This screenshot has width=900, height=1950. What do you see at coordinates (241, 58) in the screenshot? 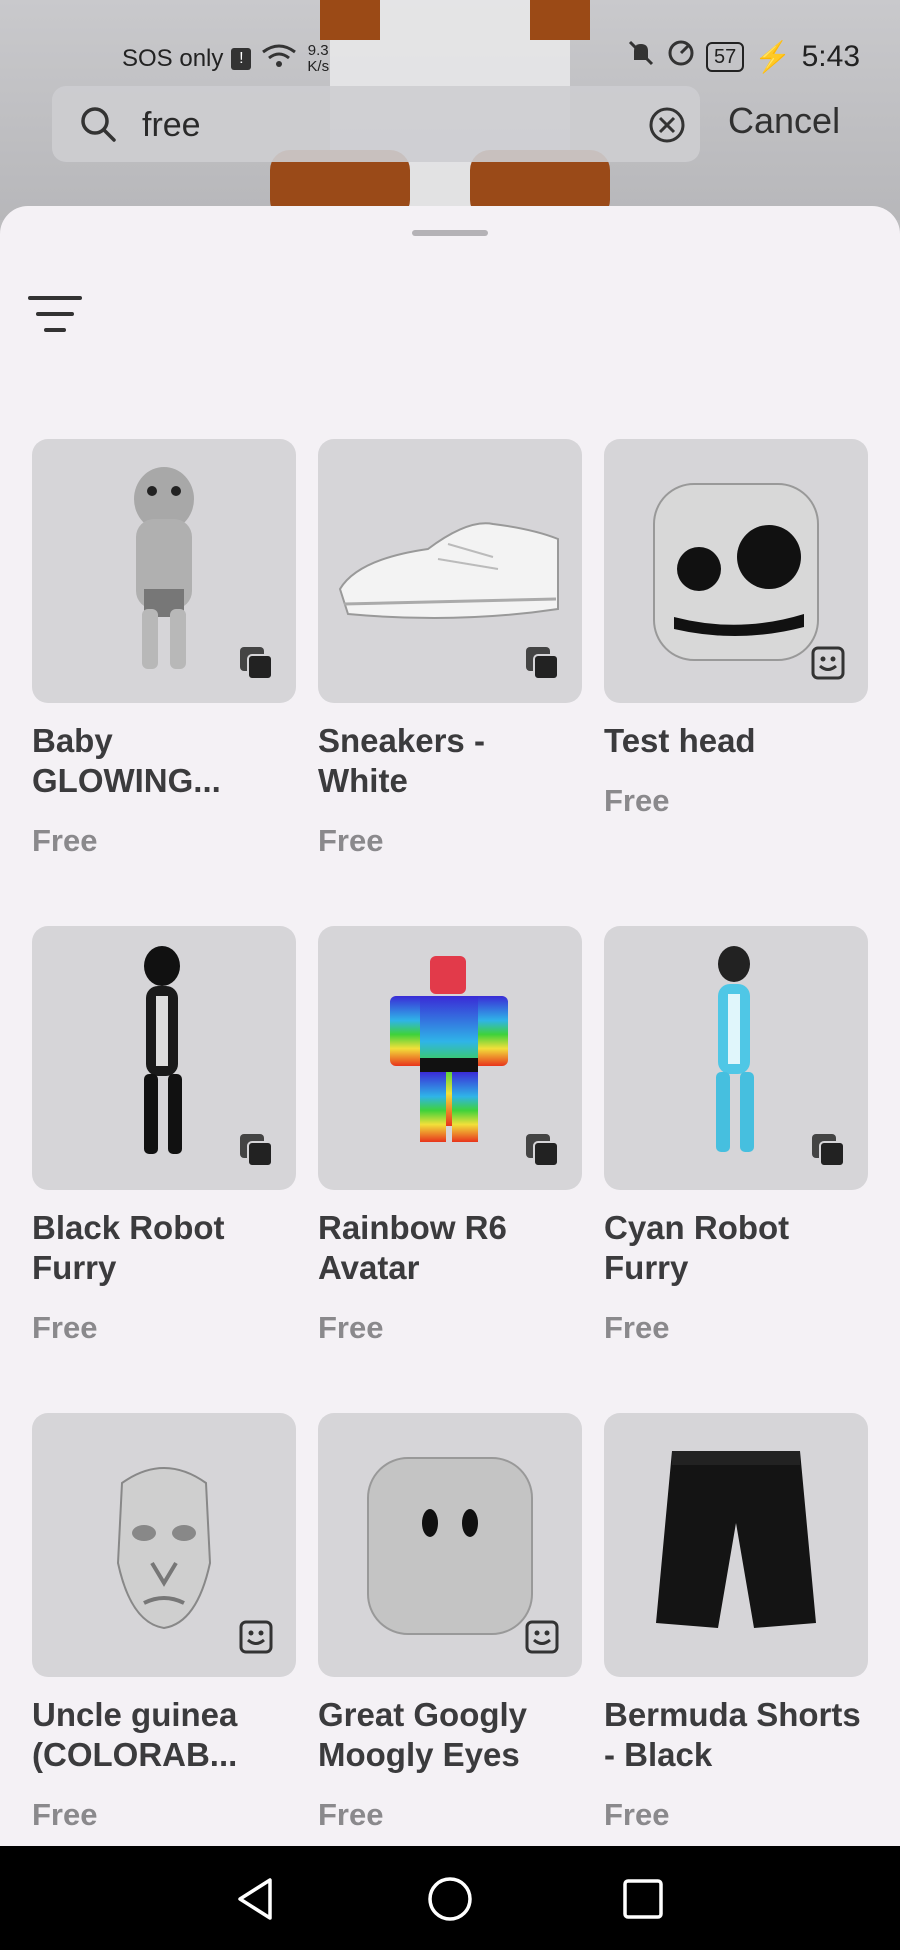
I see `alert-icon: !` at bounding box center [241, 58].